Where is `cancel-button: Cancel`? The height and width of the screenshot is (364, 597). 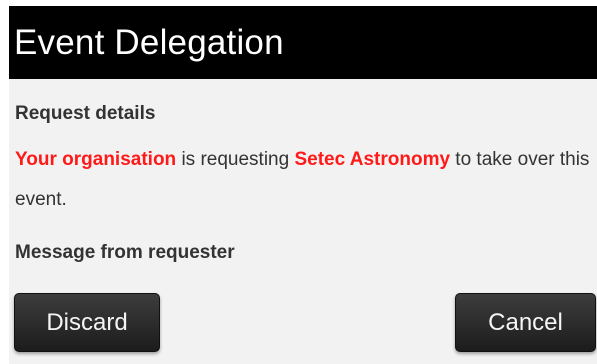
cancel-button: Cancel is located at coordinates (525, 322).